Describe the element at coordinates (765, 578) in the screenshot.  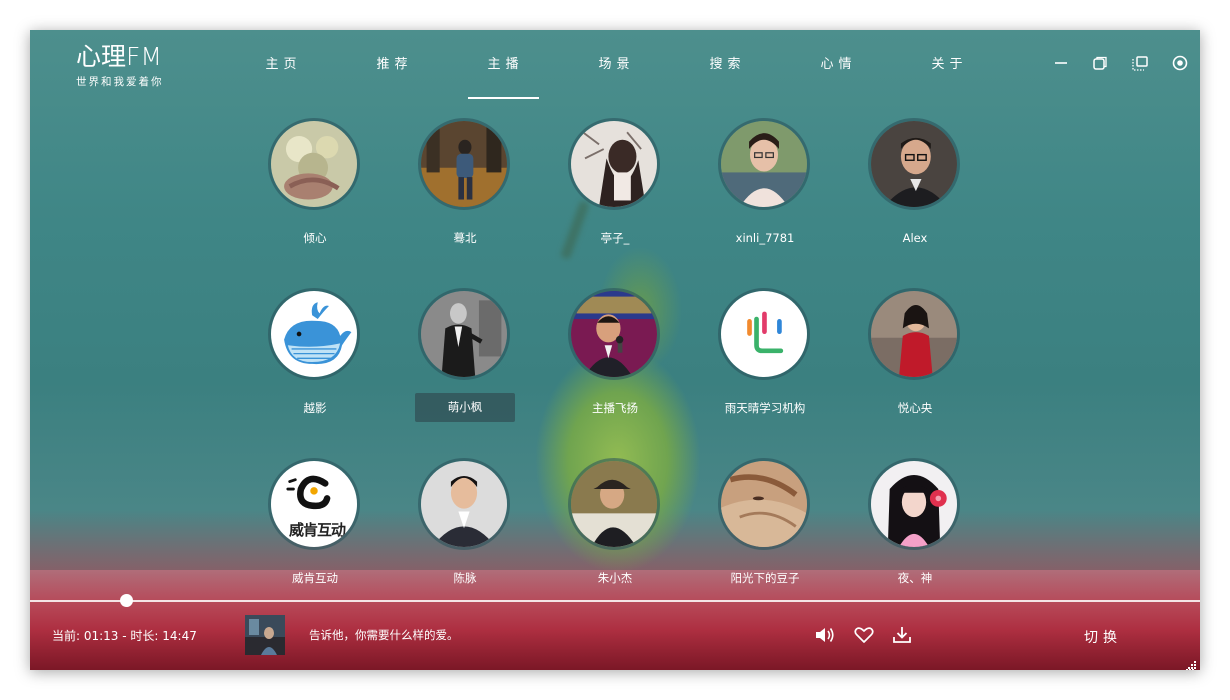
I see `artist-name: 阳光下的豆子` at that location.